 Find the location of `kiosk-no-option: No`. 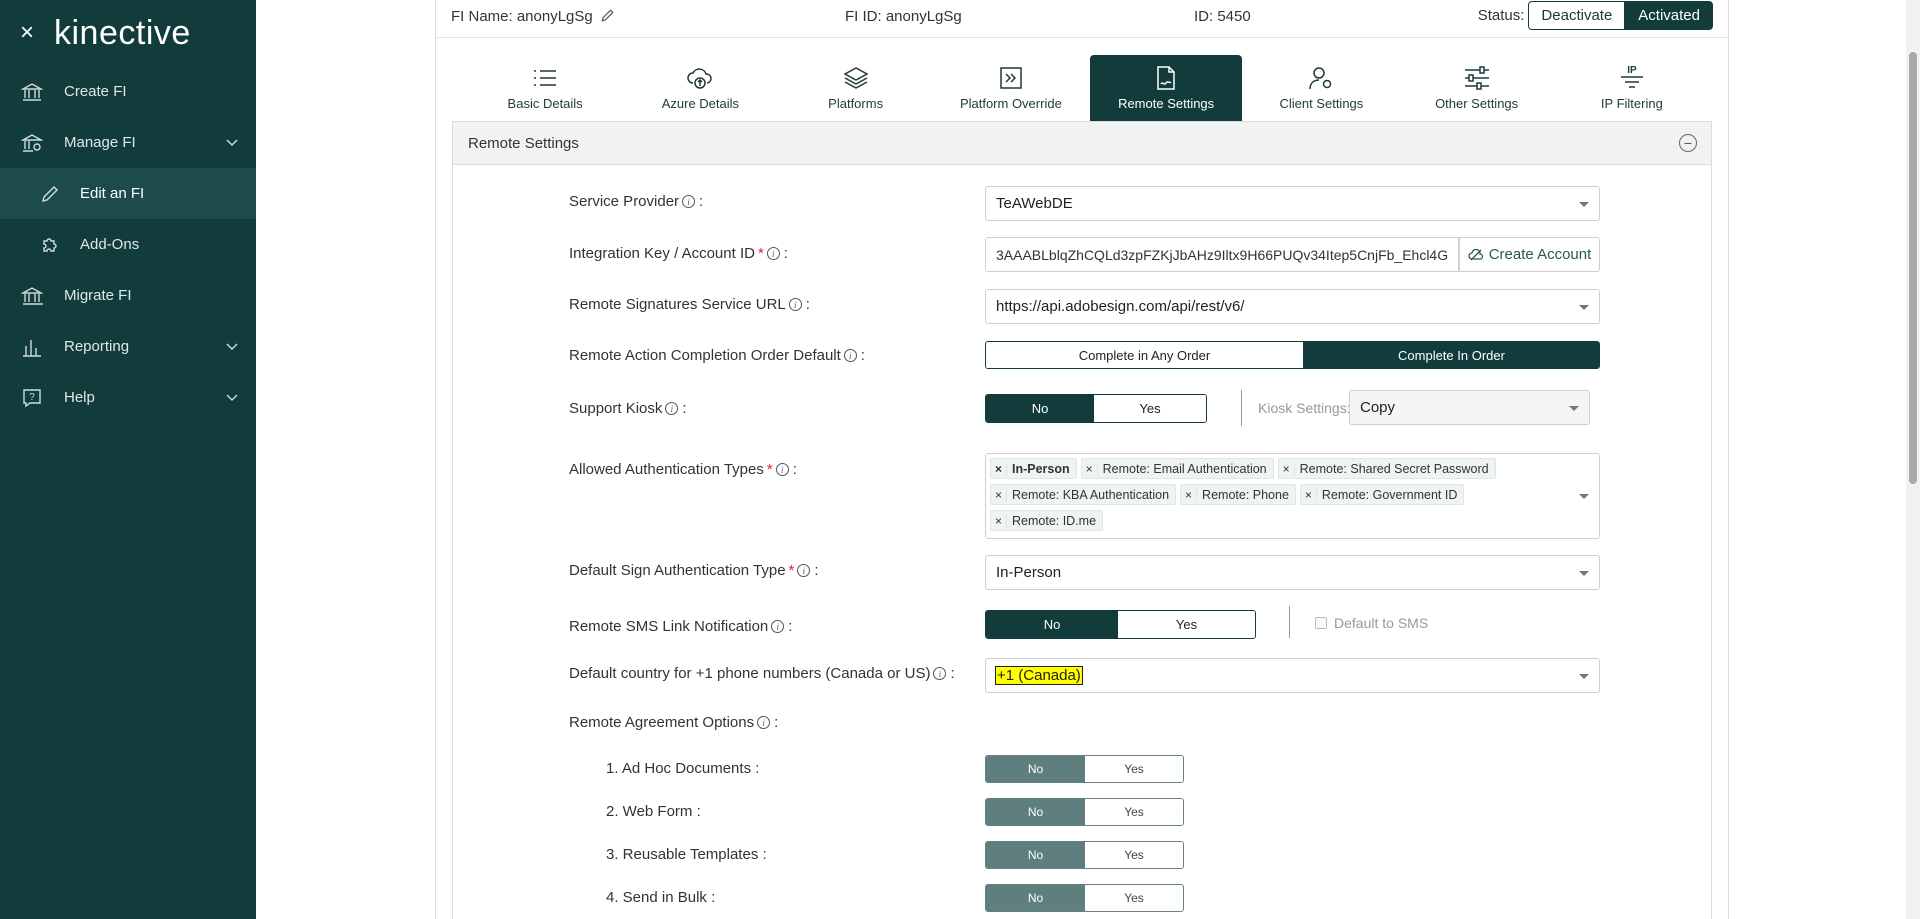

kiosk-no-option: No is located at coordinates (1040, 408).